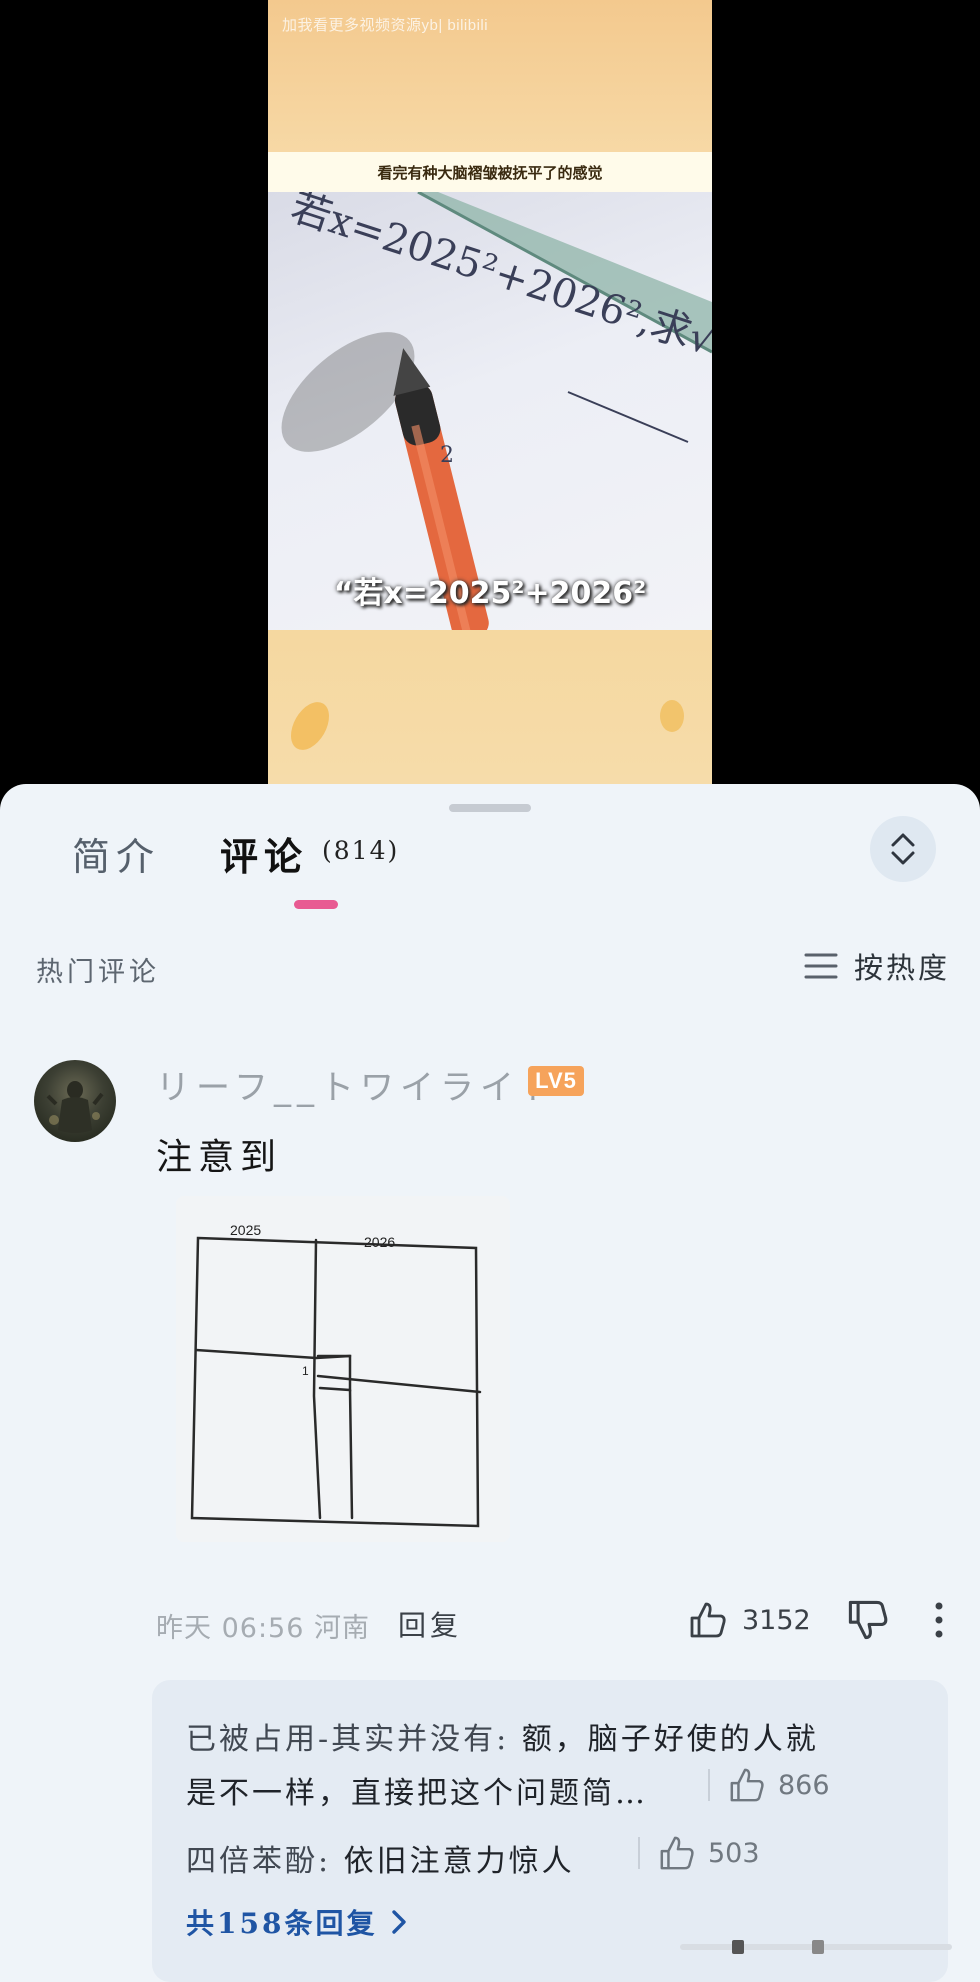 The width and height of the screenshot is (980, 1982). I want to click on sort-label: 按热度, so click(902, 968).